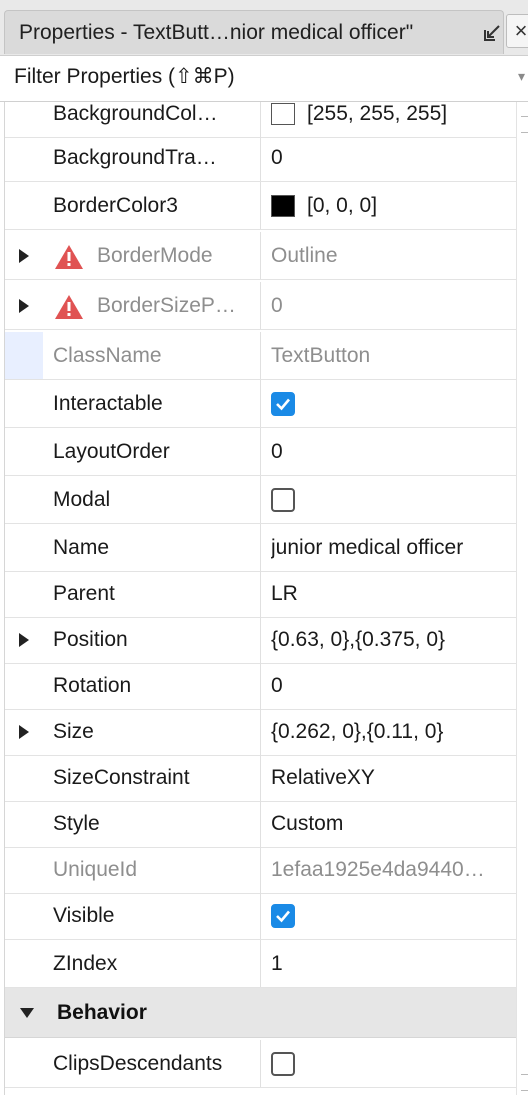 The width and height of the screenshot is (528, 1095). Describe the element at coordinates (393, 547) in the screenshot. I see `property-value: junior medical officer` at that location.